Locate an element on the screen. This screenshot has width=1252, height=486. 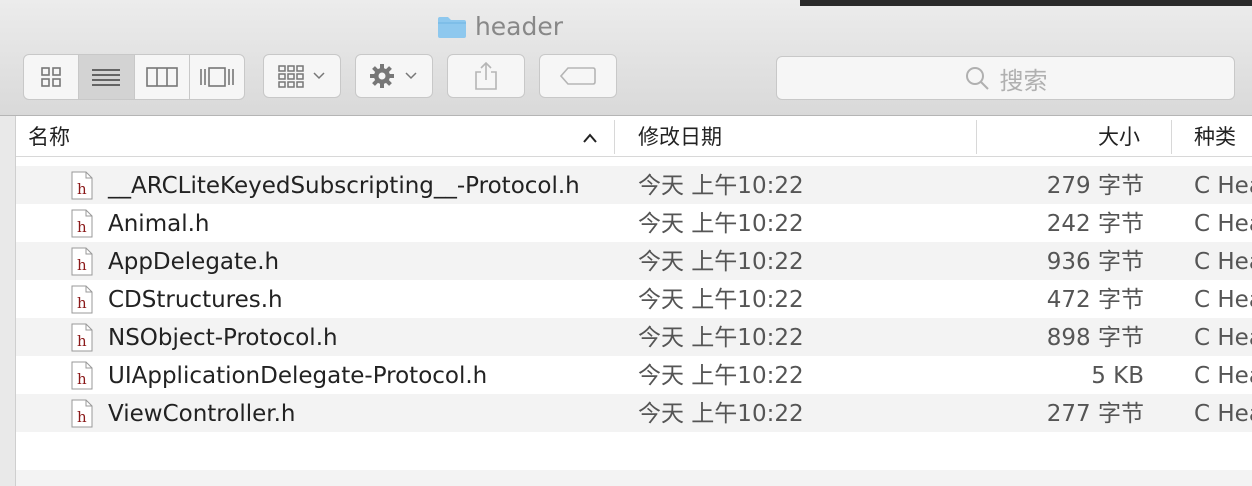
share-icon is located at coordinates (486, 75).